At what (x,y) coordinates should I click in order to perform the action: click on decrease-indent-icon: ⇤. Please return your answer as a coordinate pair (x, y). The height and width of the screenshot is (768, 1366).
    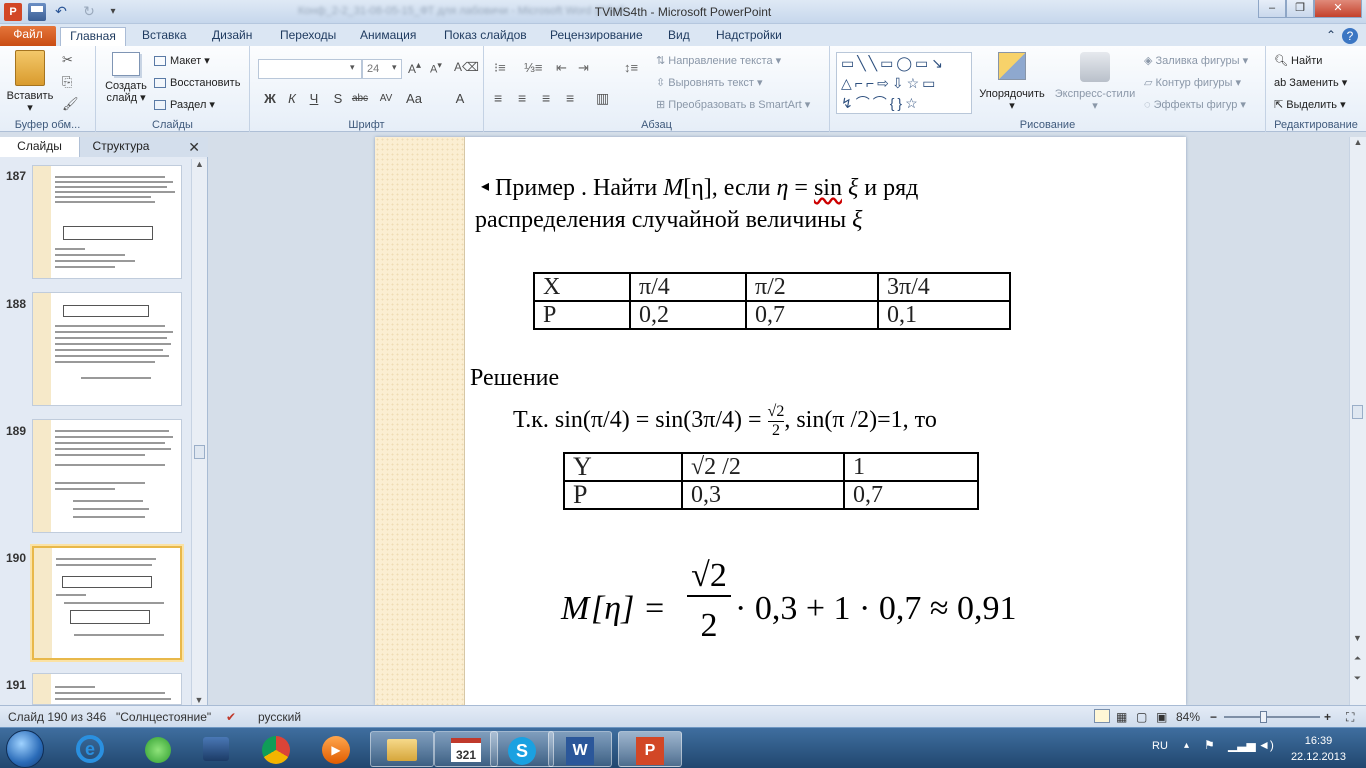
    Looking at the image, I should click on (561, 68).